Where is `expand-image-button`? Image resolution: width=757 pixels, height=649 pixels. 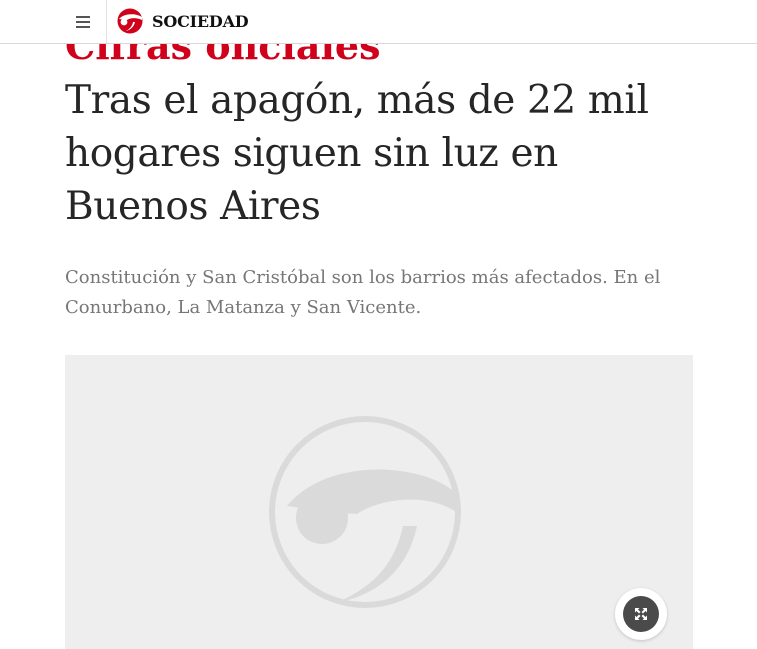 expand-image-button is located at coordinates (641, 614).